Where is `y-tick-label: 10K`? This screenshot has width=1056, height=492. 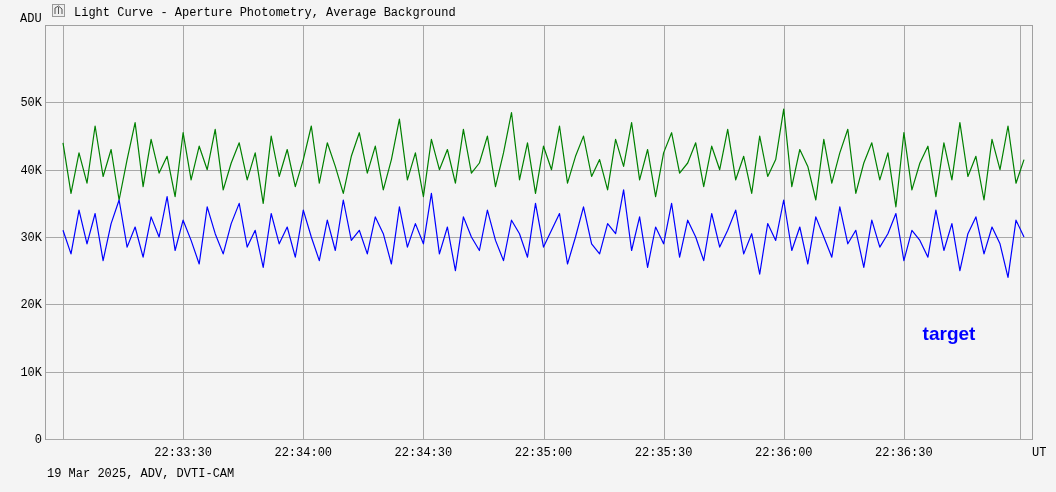
y-tick-label: 10K is located at coordinates (31, 372).